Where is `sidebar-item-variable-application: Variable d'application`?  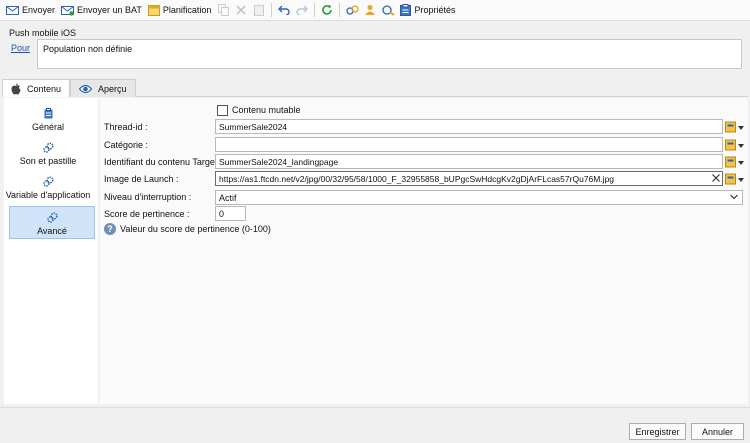 sidebar-item-variable-application: Variable d'application is located at coordinates (48, 190).